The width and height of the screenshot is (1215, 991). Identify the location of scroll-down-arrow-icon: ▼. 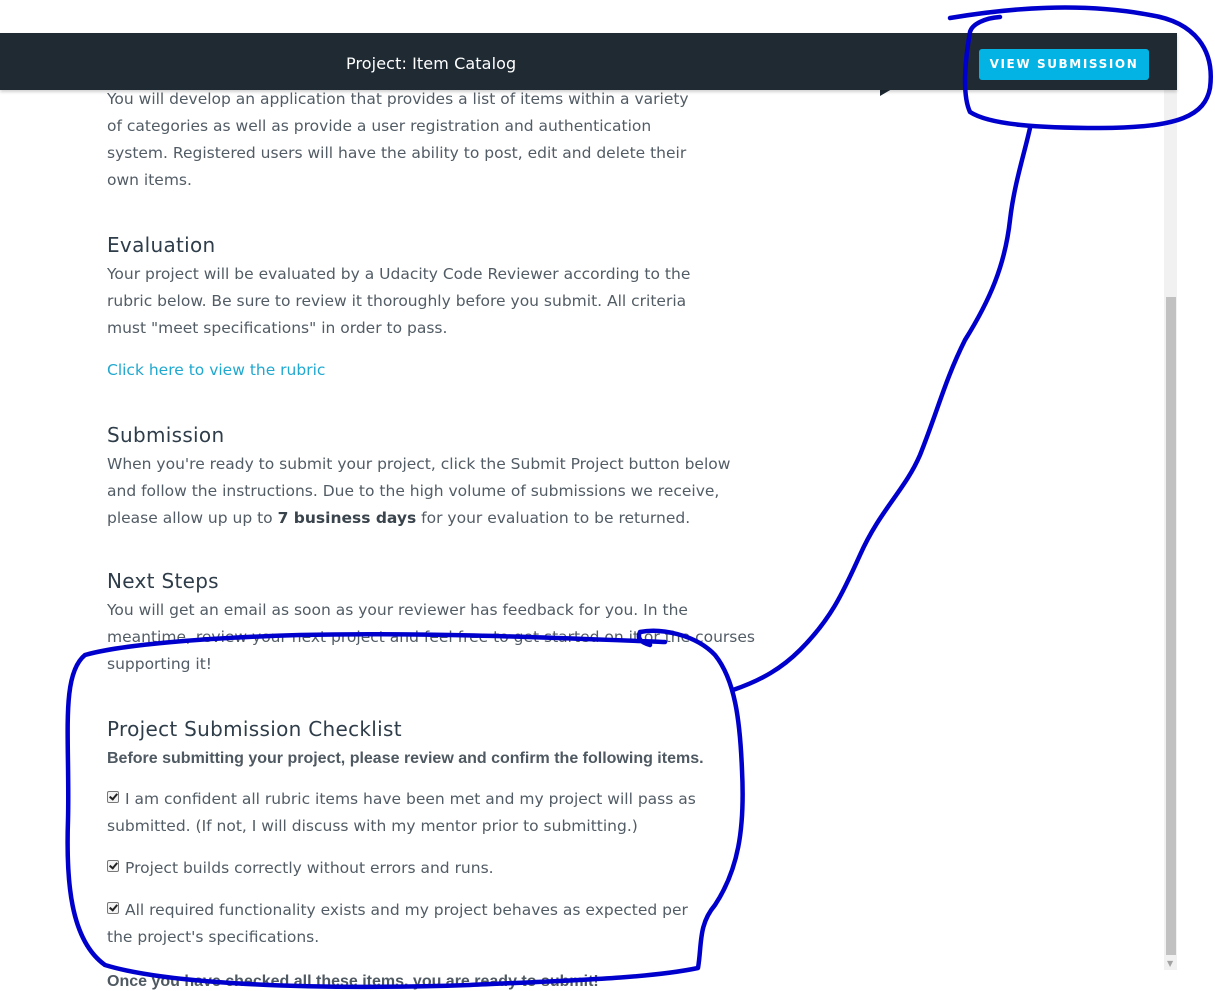
(1170, 964).